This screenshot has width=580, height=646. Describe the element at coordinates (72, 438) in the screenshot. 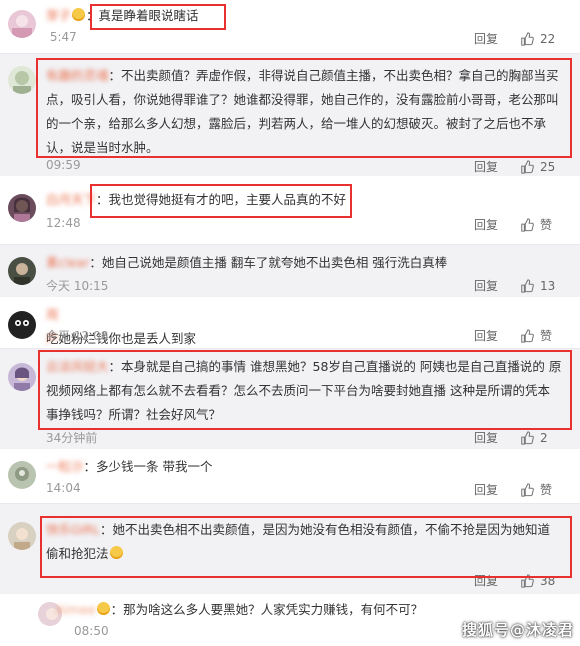

I see `comment-time: 34分钟前` at that location.